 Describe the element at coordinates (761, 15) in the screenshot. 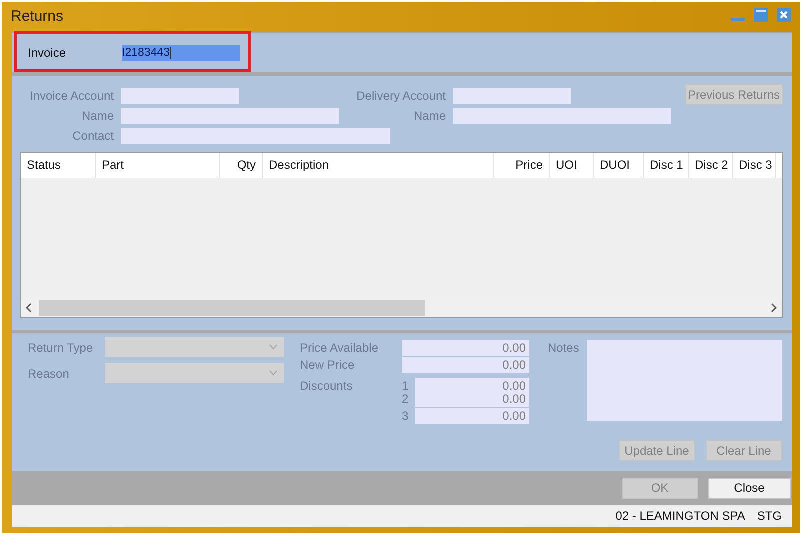

I see `maximize-icon` at that location.